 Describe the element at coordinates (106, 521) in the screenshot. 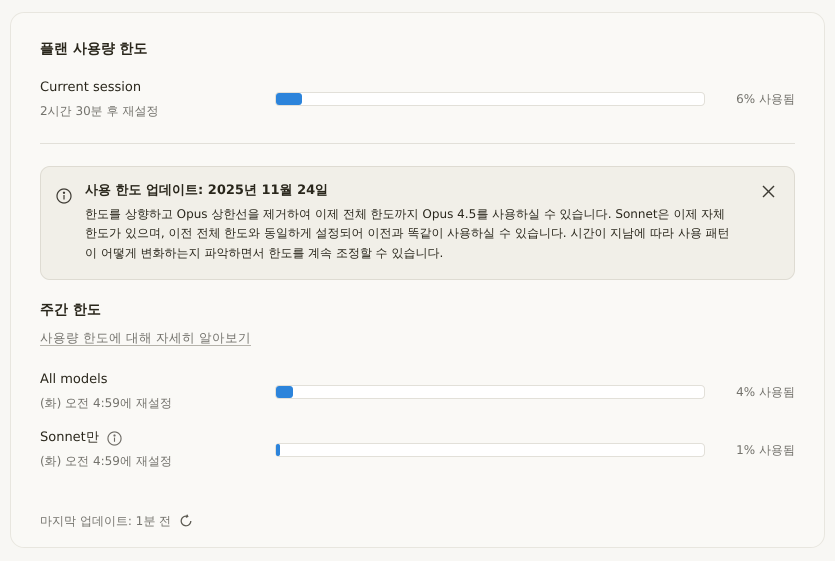

I see `last-updated-text: 마지막 업데이트: 1분 전` at that location.